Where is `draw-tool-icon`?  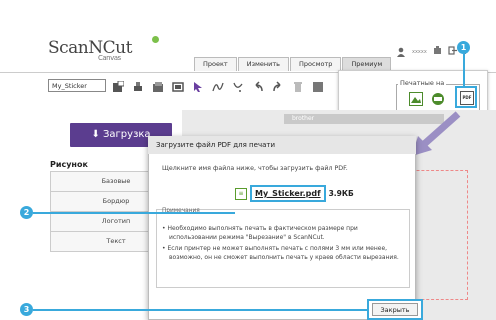
draw-tool-icon is located at coordinates (218, 85).